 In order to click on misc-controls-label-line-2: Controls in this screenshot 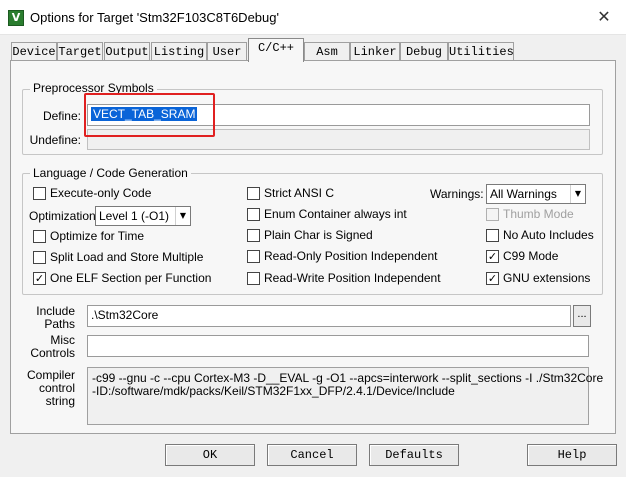, I will do `click(52, 353)`.